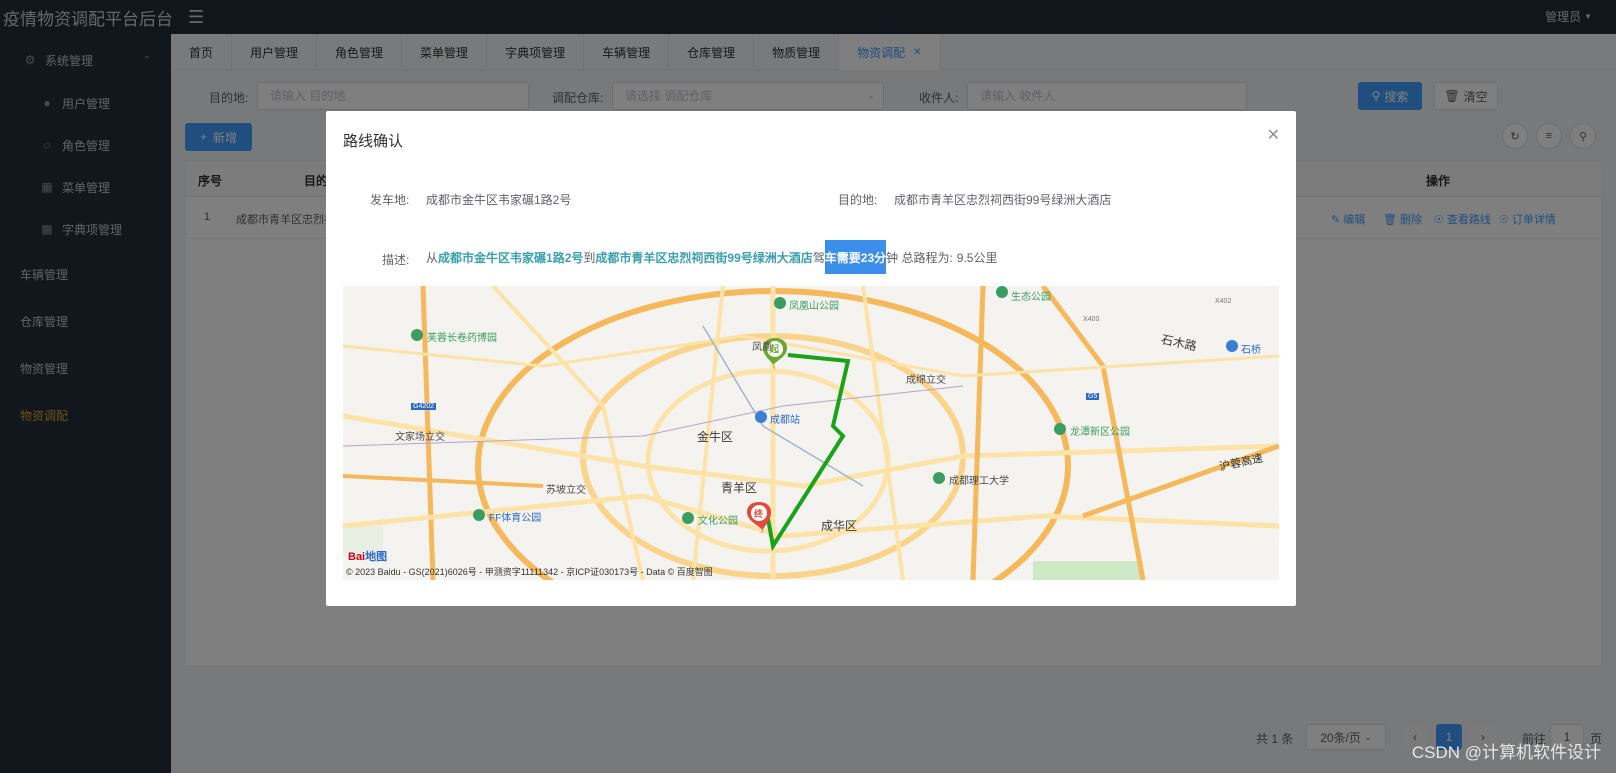  What do you see at coordinates (1273, 135) in the screenshot?
I see `close-icon: ✕` at bounding box center [1273, 135].